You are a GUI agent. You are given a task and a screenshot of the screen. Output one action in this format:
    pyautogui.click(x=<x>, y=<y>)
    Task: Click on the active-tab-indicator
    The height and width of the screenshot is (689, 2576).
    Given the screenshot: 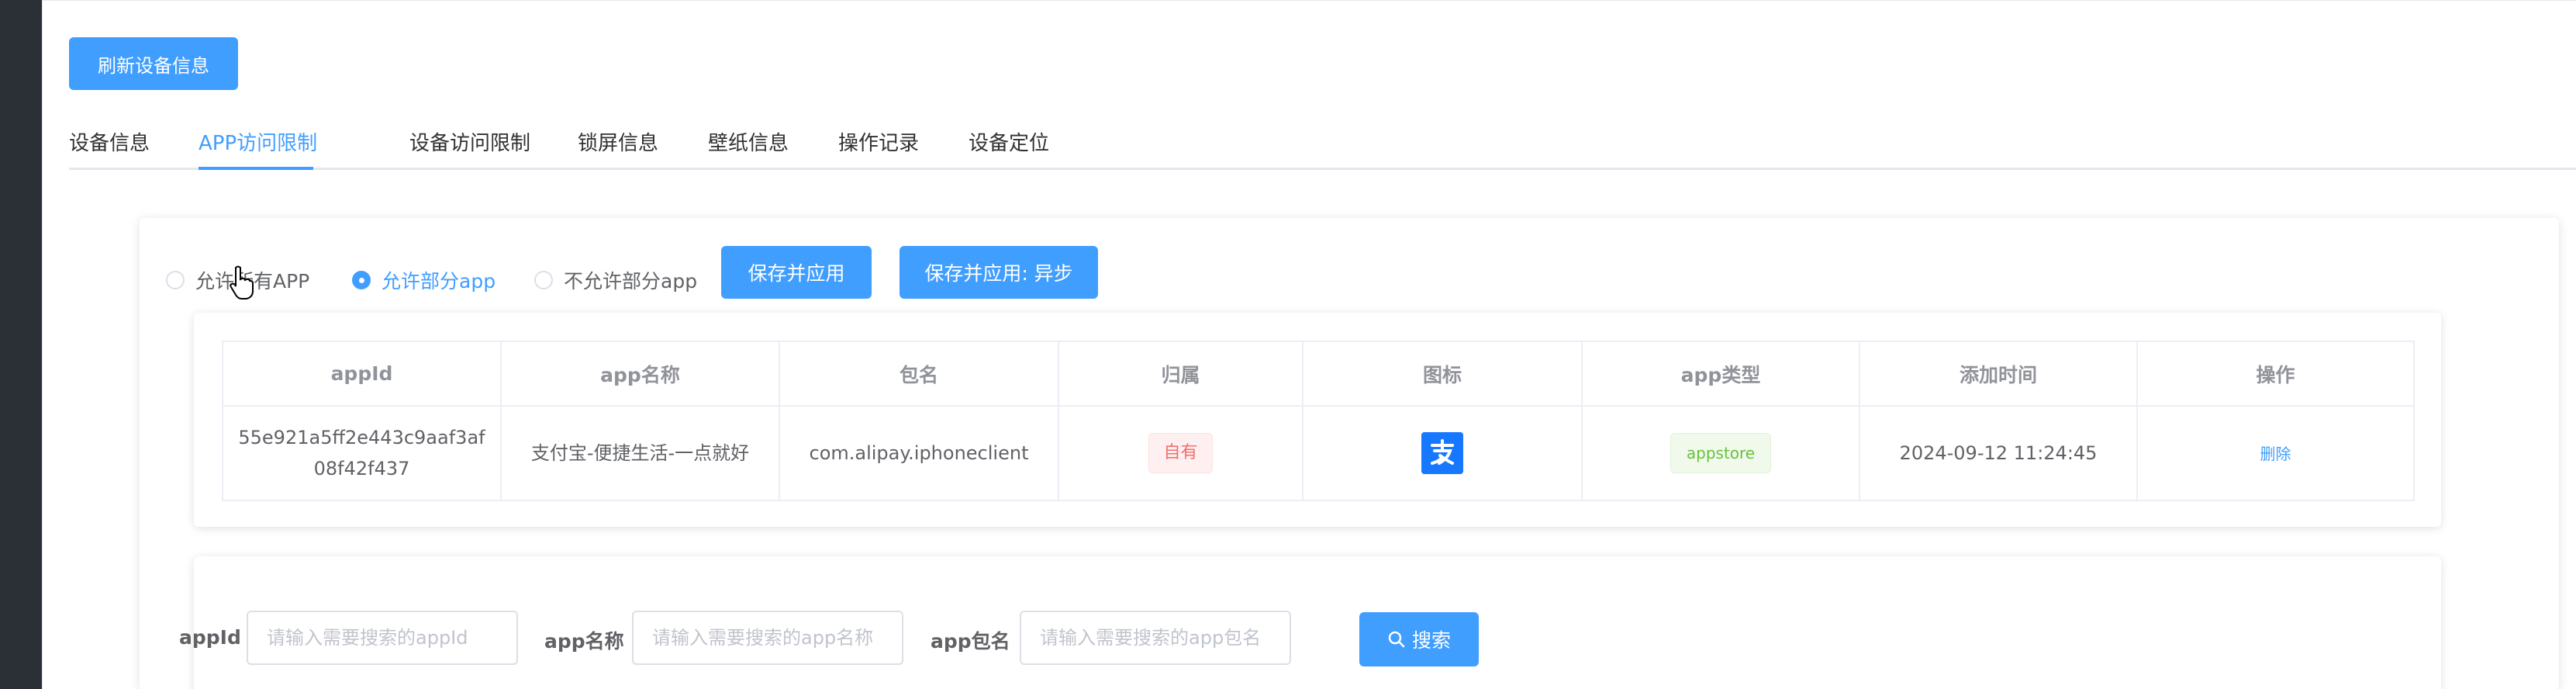 What is the action you would take?
    pyautogui.click(x=256, y=169)
    